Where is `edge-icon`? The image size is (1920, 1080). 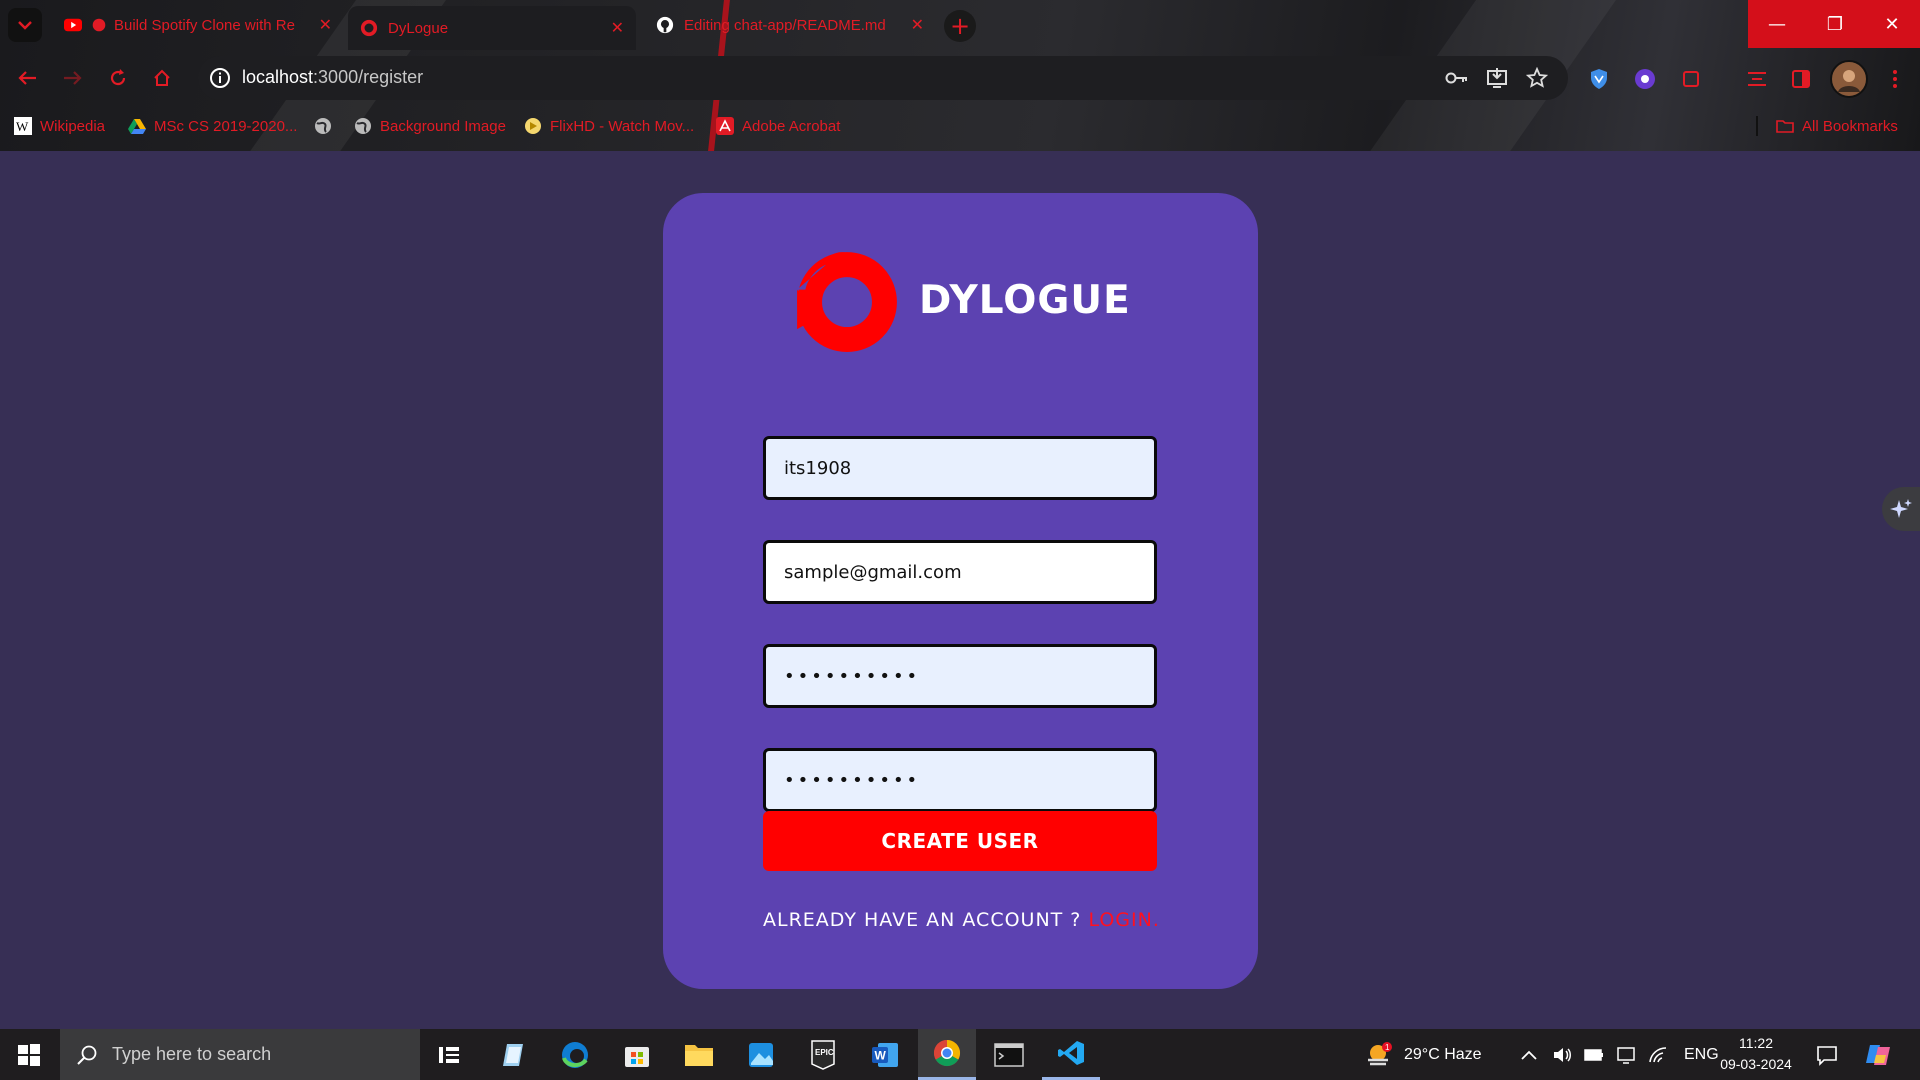 edge-icon is located at coordinates (575, 1054).